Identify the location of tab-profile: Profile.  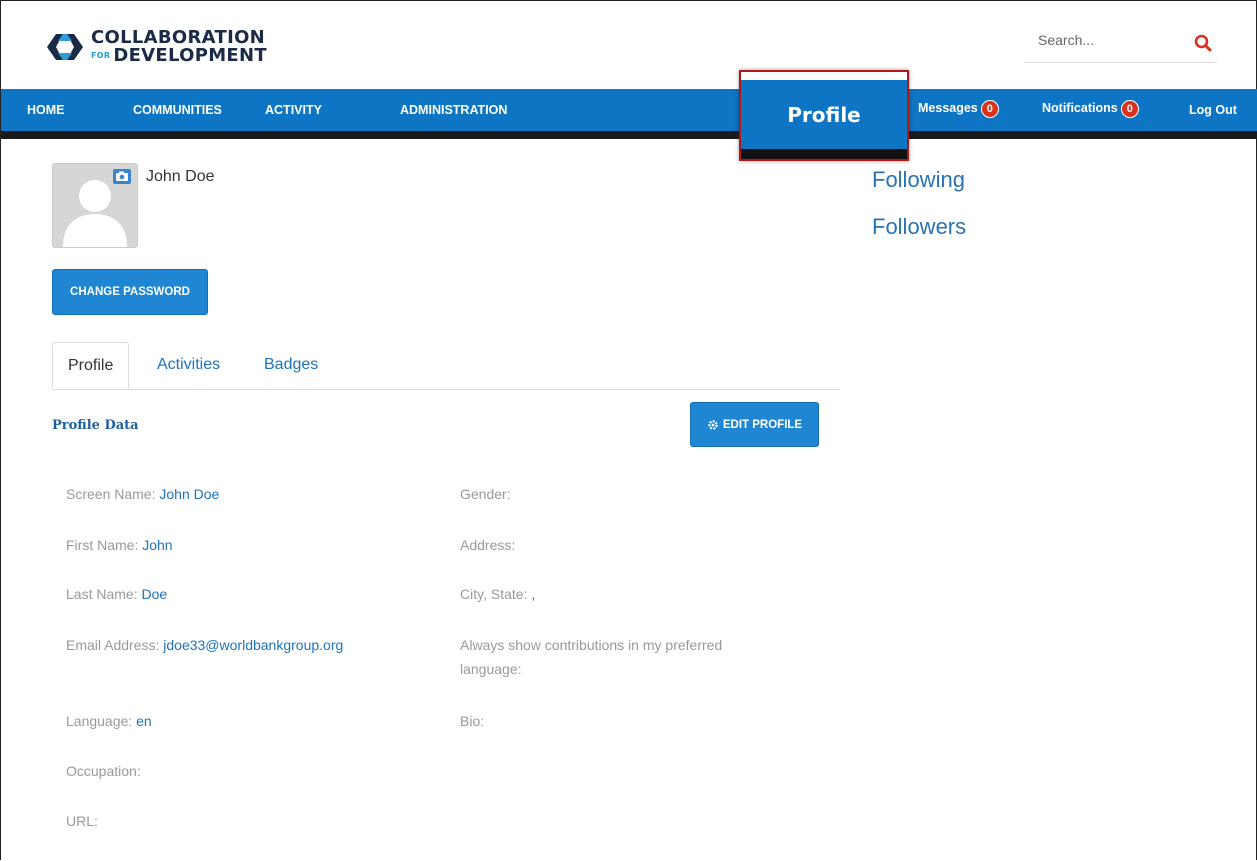
(91, 365).